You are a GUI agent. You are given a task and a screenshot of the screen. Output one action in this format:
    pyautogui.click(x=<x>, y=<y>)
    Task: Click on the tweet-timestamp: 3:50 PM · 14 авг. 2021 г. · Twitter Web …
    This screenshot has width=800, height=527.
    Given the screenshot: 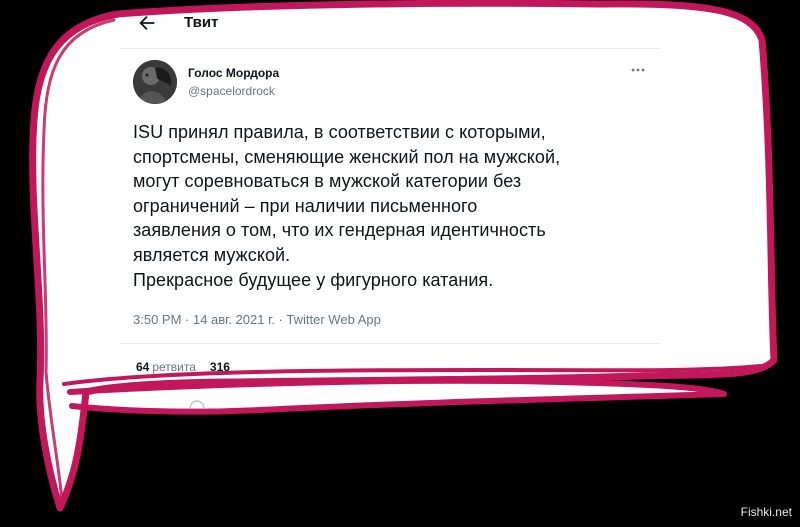 What is the action you would take?
    pyautogui.click(x=257, y=319)
    